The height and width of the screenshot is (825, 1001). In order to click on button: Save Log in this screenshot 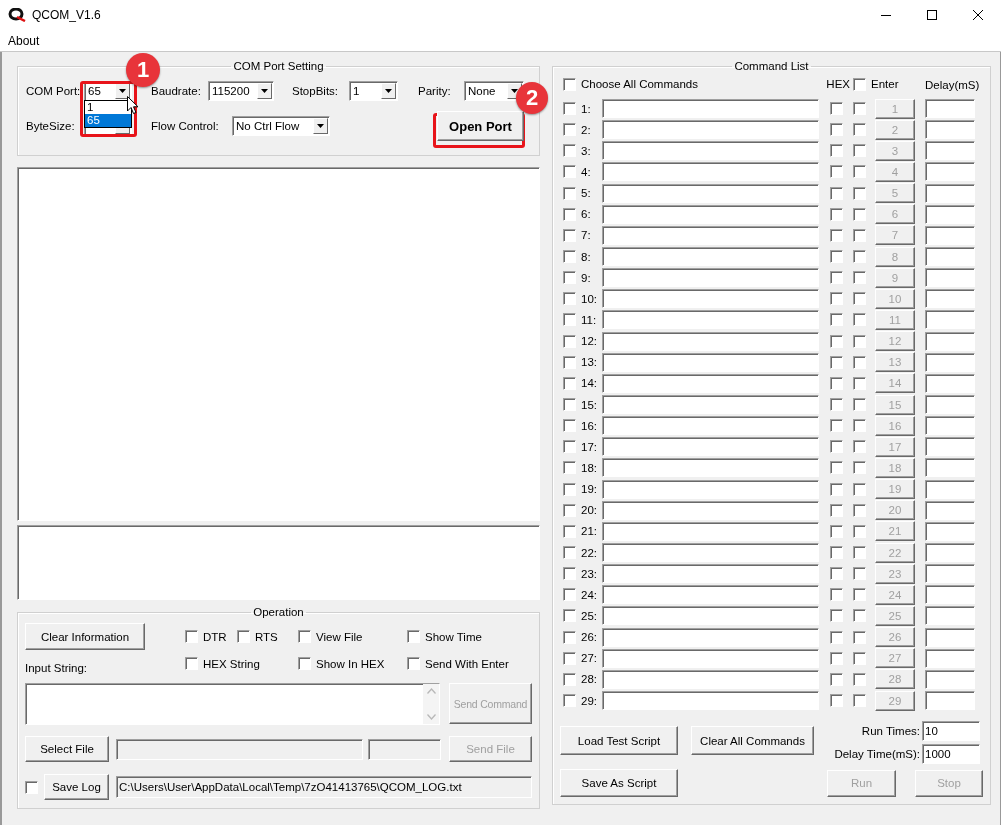, I will do `click(76, 787)`.